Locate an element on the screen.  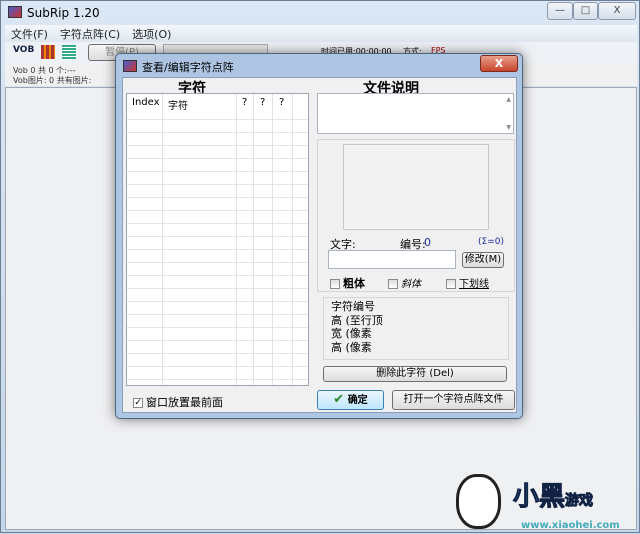
col-q2: ? is located at coordinates (262, 102).